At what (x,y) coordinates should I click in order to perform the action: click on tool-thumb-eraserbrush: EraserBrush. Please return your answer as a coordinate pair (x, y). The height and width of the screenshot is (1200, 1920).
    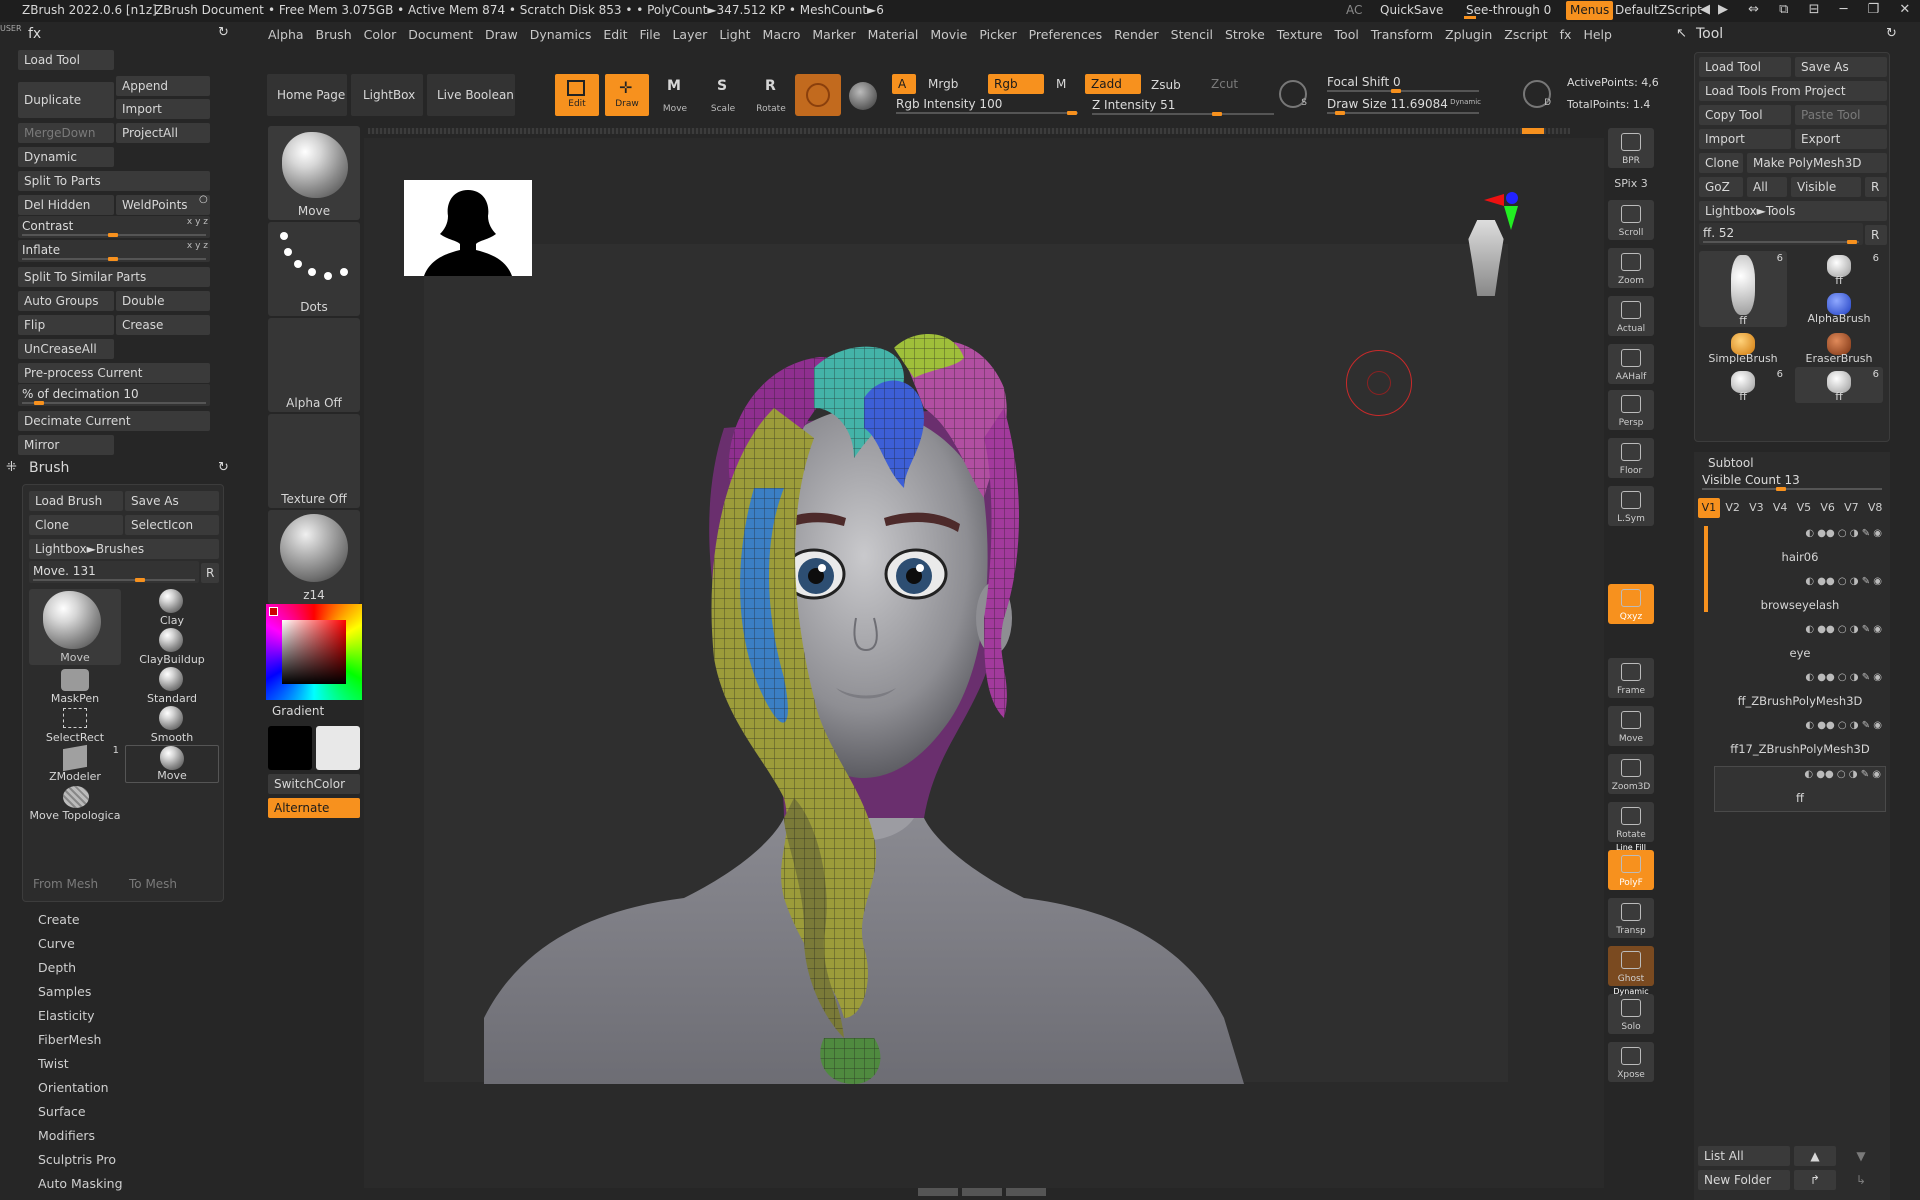
    Looking at the image, I should click on (1839, 347).